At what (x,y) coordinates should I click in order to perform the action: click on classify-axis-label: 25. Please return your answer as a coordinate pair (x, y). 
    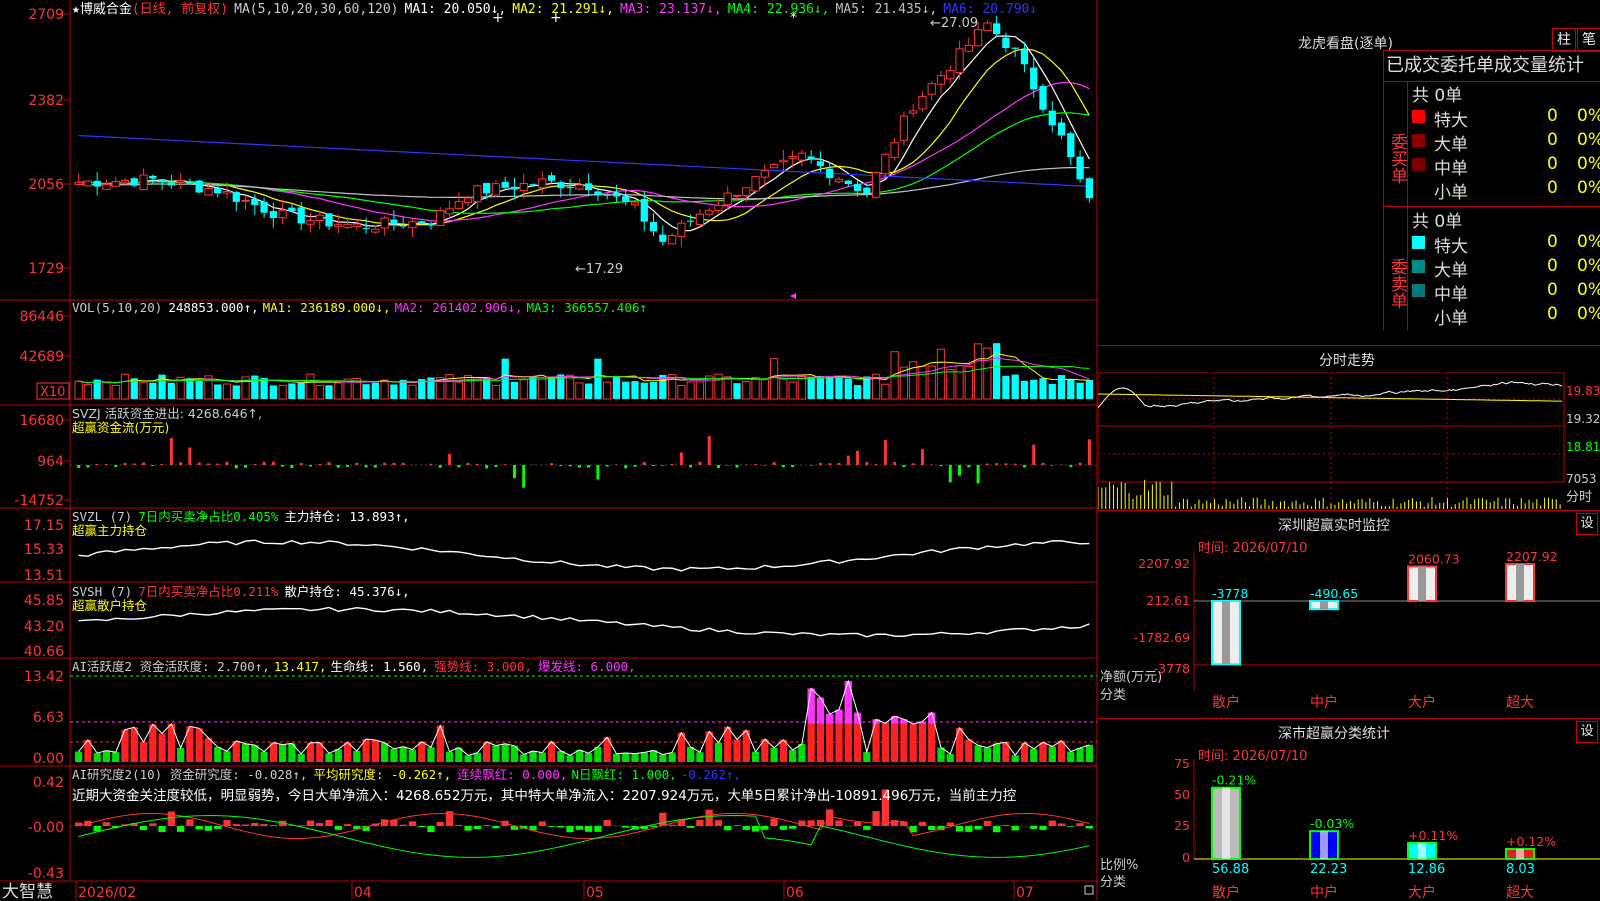
    Looking at the image, I should click on (1182, 825).